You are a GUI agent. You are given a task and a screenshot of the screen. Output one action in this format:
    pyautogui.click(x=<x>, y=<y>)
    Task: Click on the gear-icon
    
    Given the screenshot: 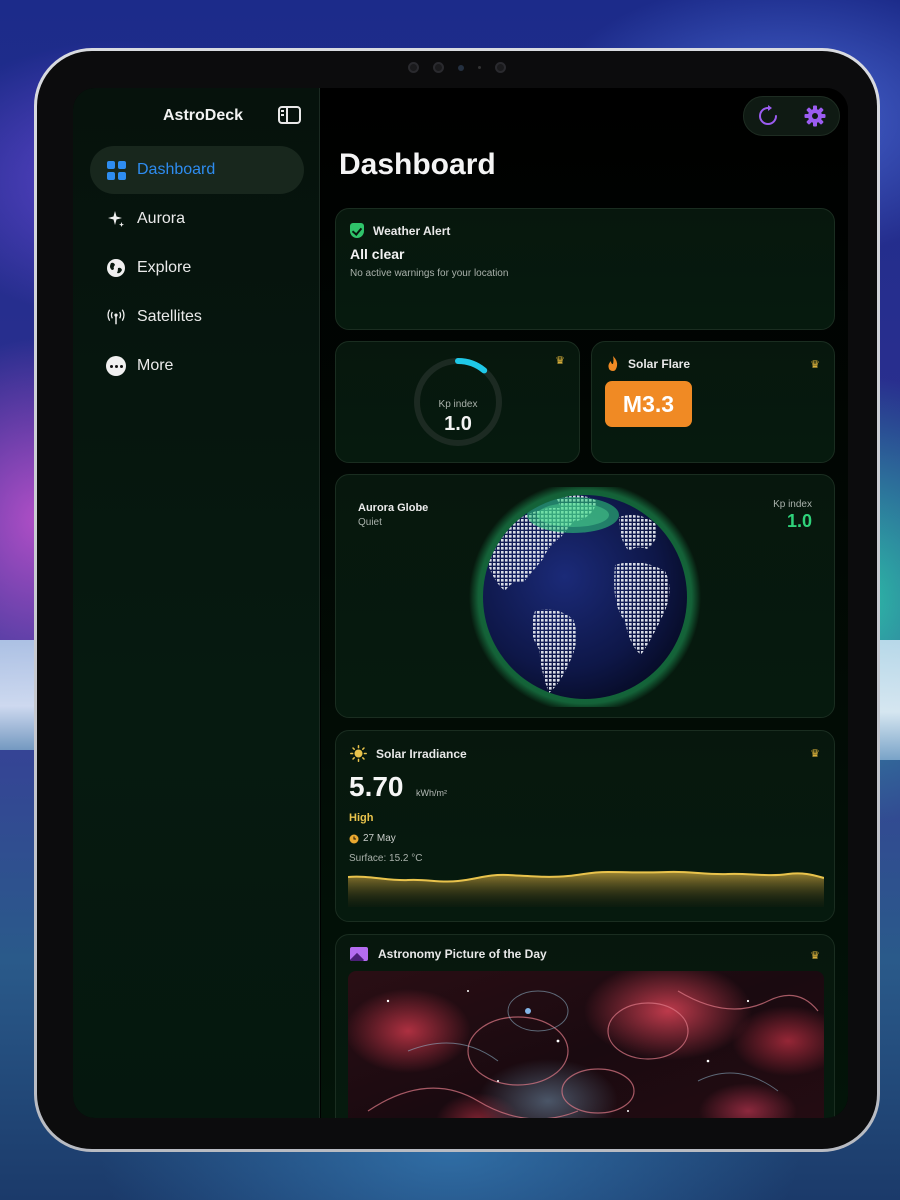 What is the action you would take?
    pyautogui.click(x=815, y=116)
    